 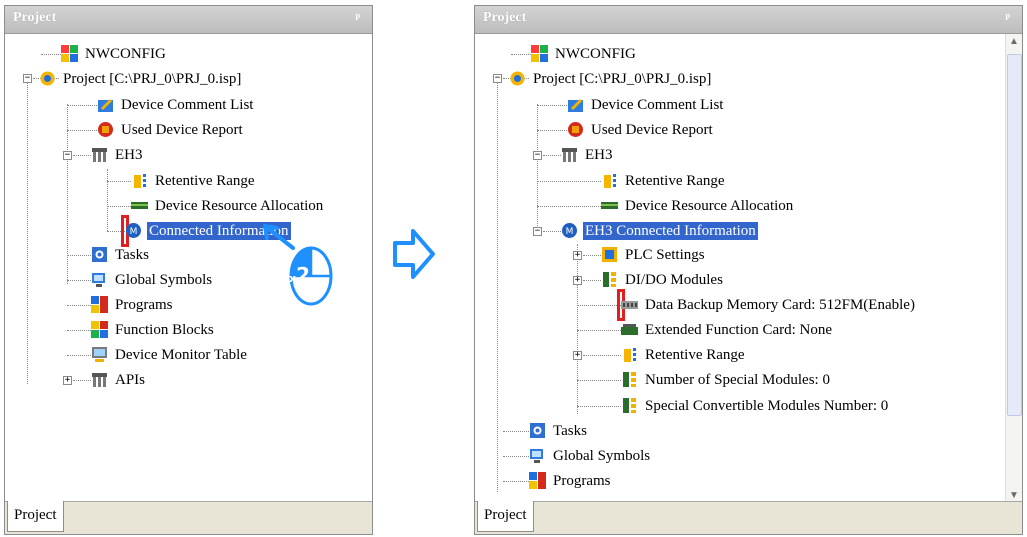 I want to click on monitor-table-icon, so click(x=99, y=354).